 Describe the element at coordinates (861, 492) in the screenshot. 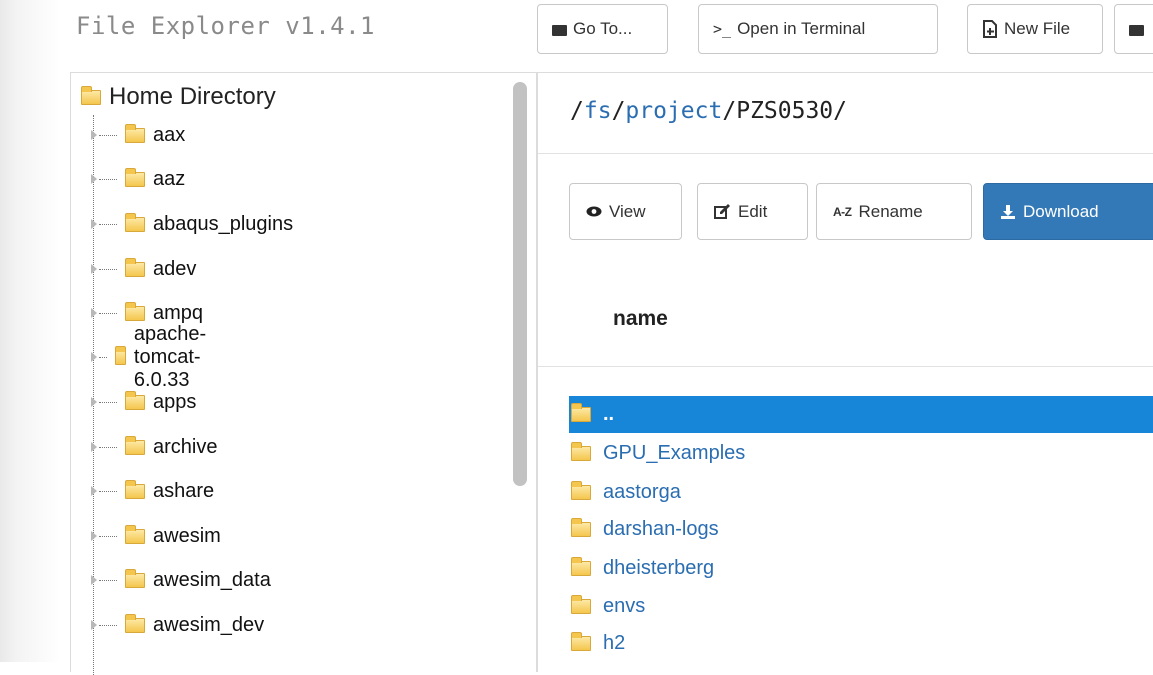

I see `file-row: aastorga` at that location.